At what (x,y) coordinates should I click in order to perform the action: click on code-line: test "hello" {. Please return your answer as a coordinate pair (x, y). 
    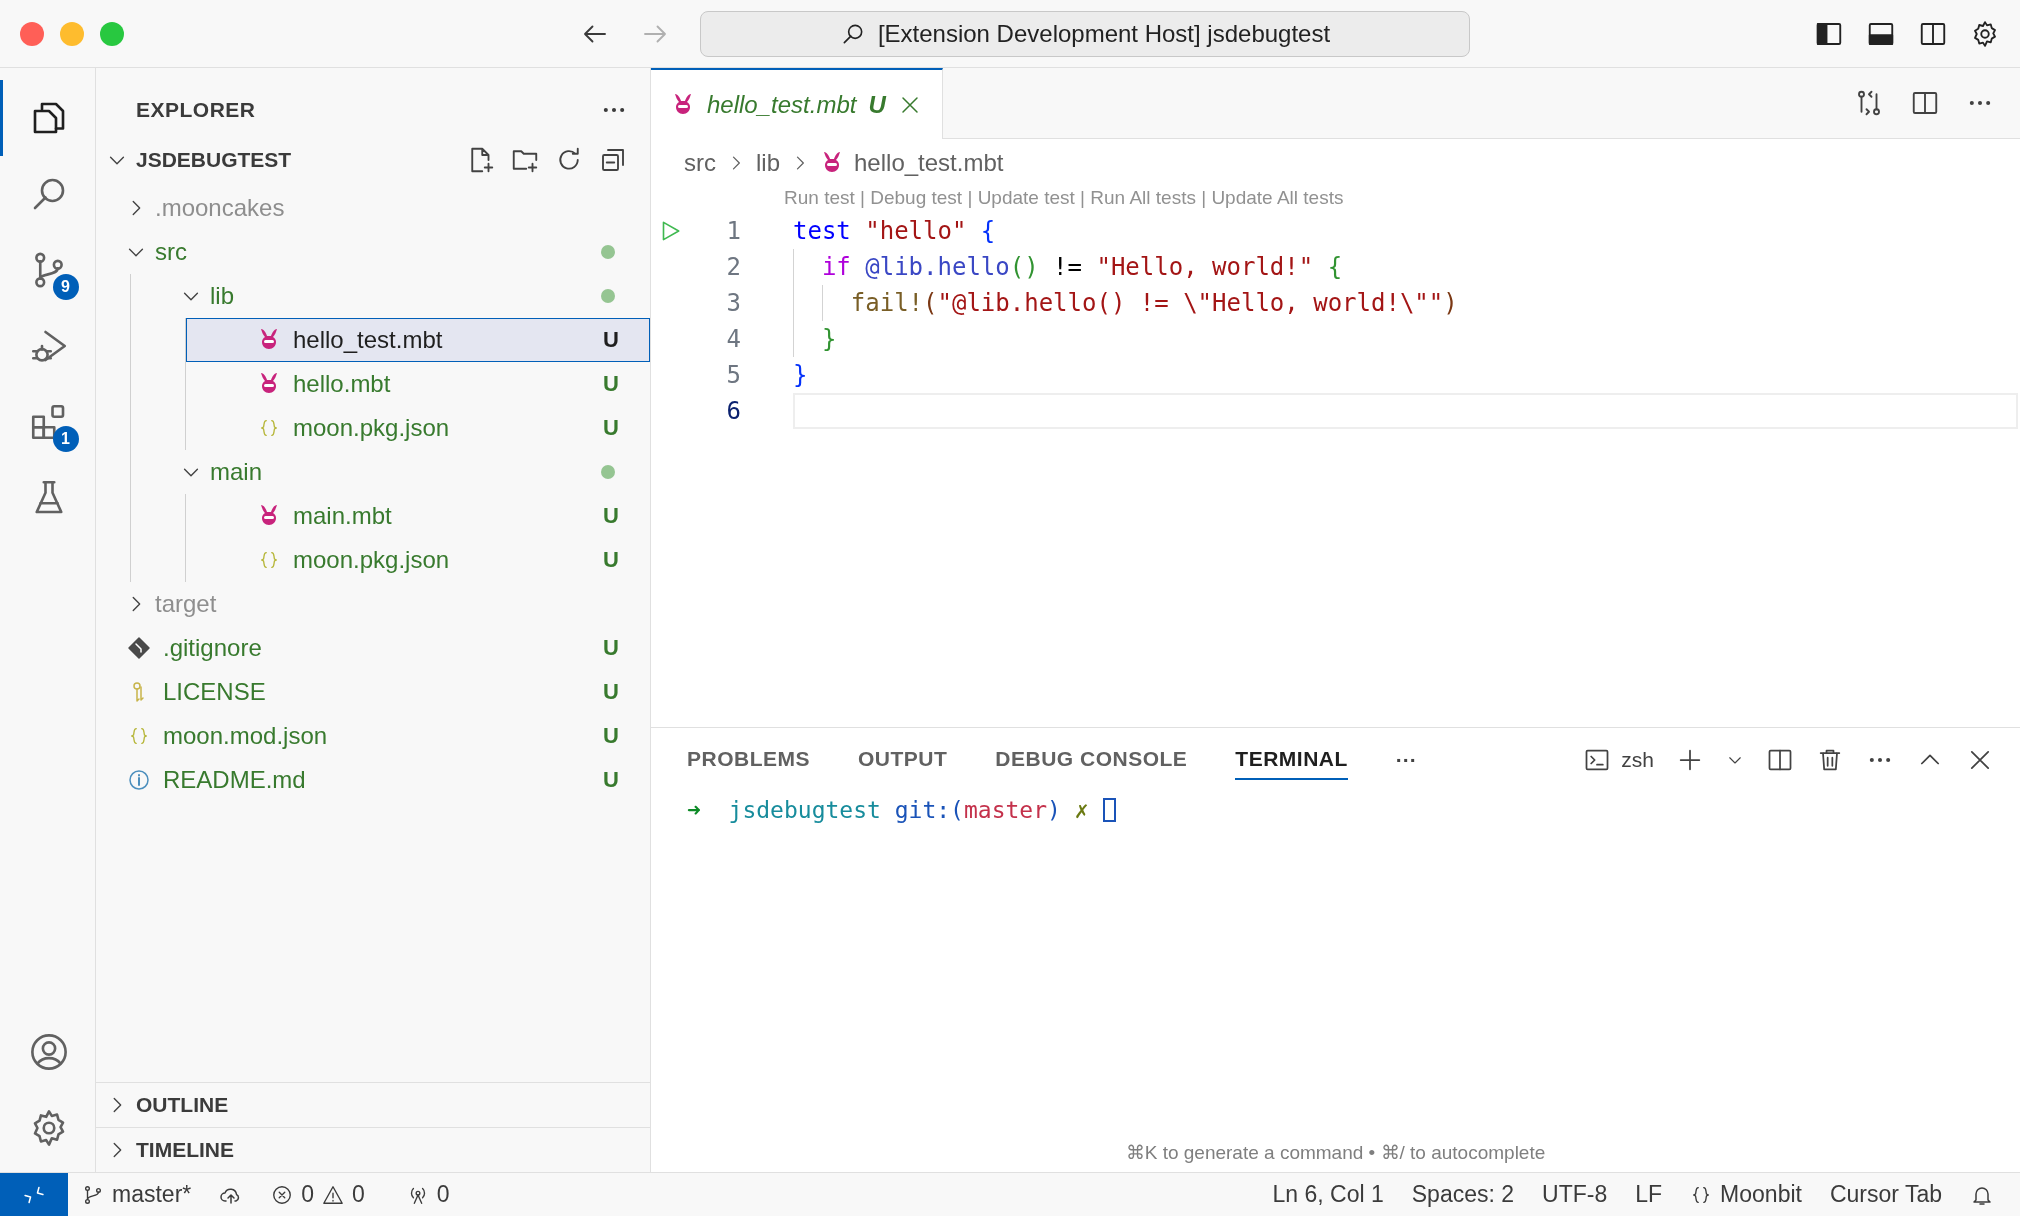
    Looking at the image, I should click on (894, 231).